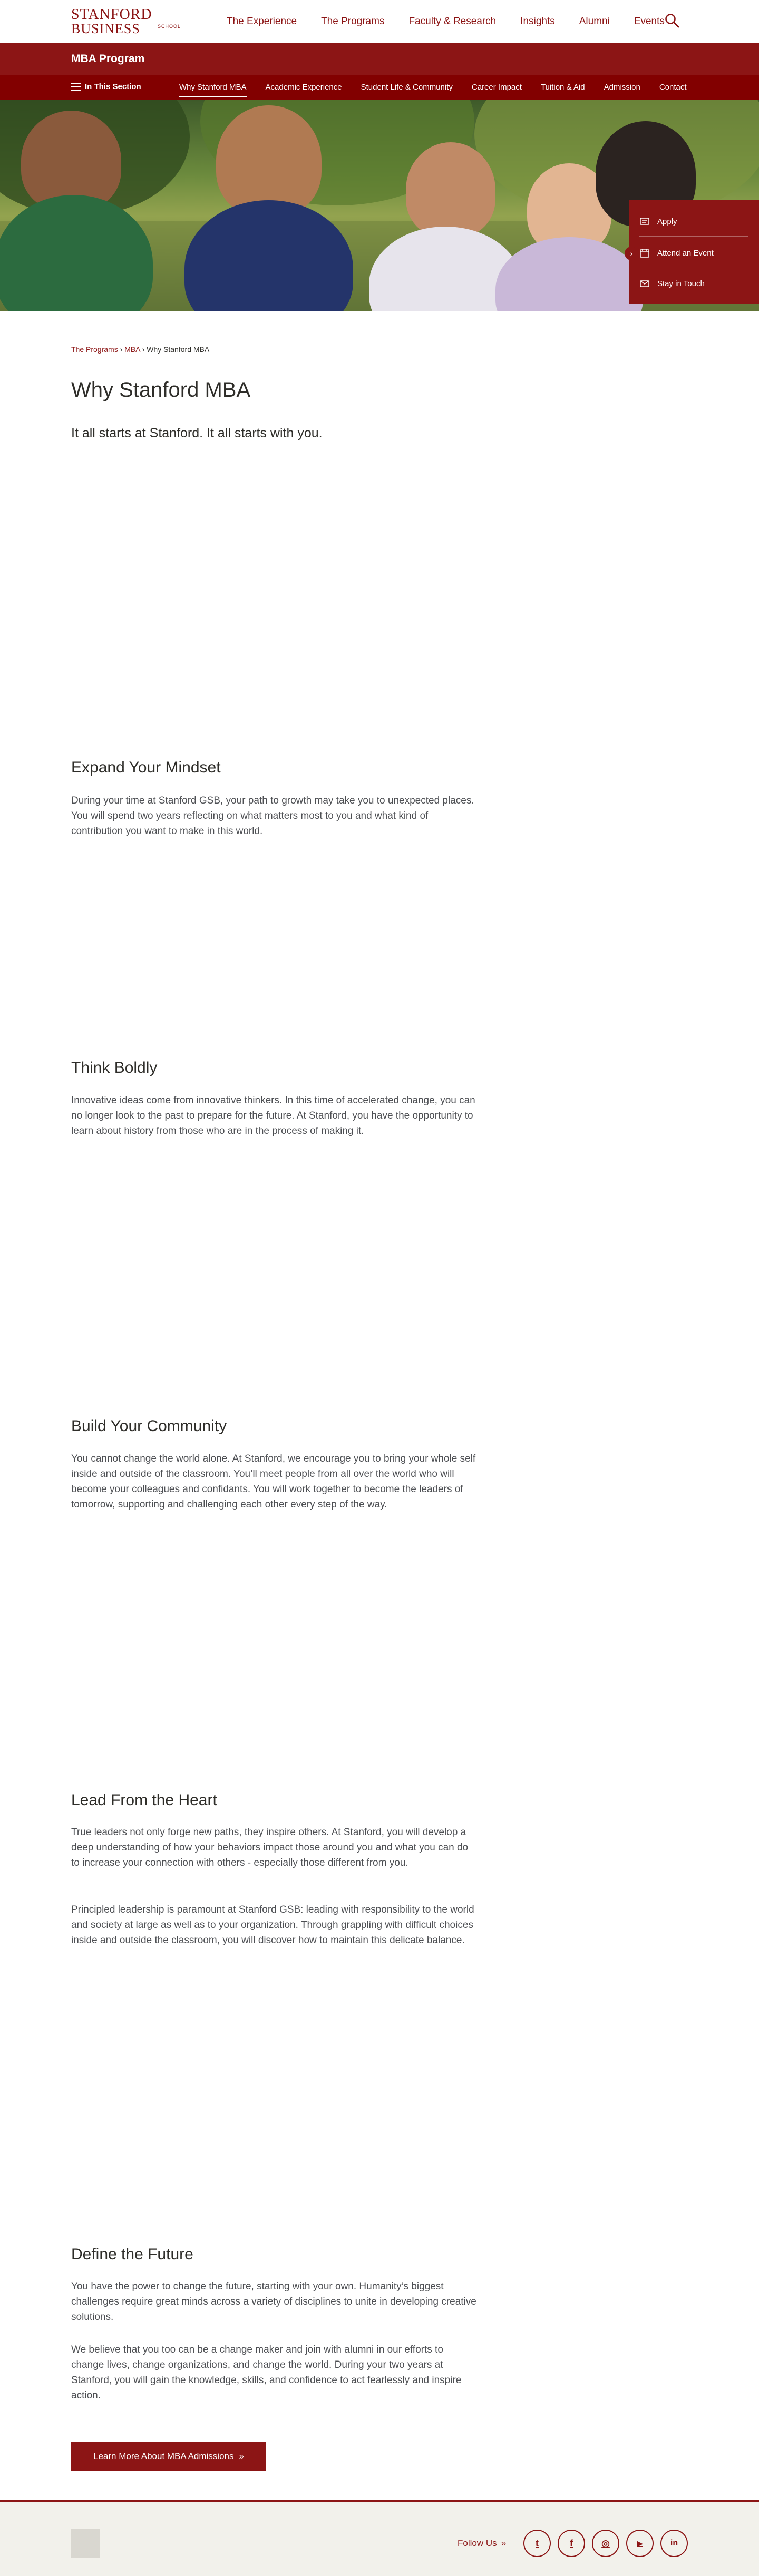 The width and height of the screenshot is (759, 2576). Describe the element at coordinates (262, 21) in the screenshot. I see `nav-the-experience: The Experience` at that location.